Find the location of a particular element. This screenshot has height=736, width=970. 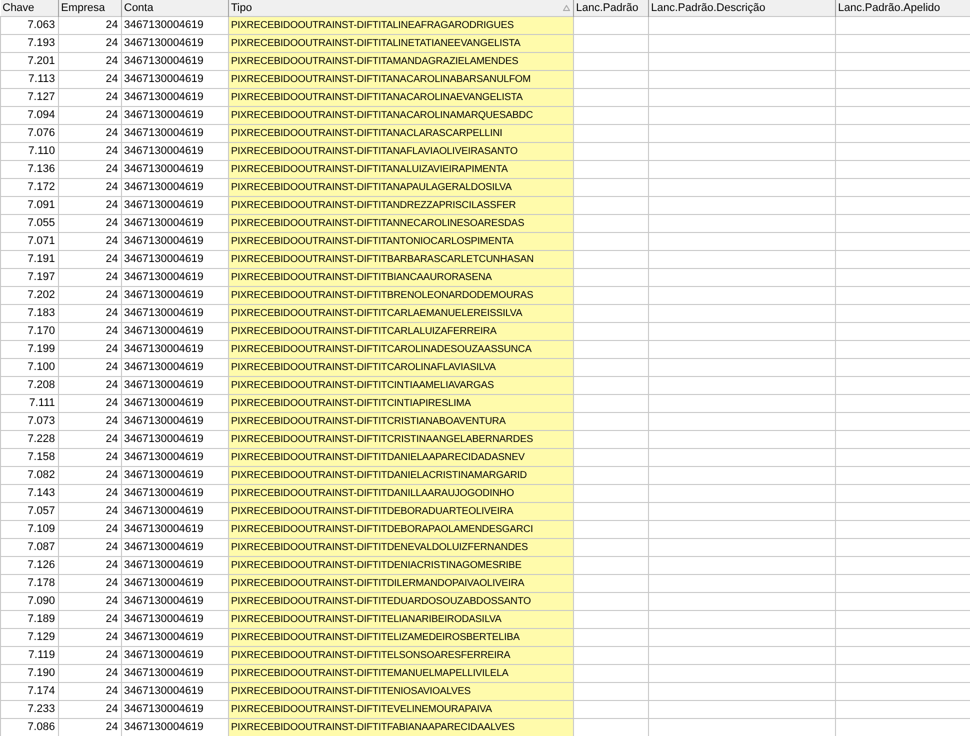

table-cell: 7.197 is located at coordinates (29, 277).